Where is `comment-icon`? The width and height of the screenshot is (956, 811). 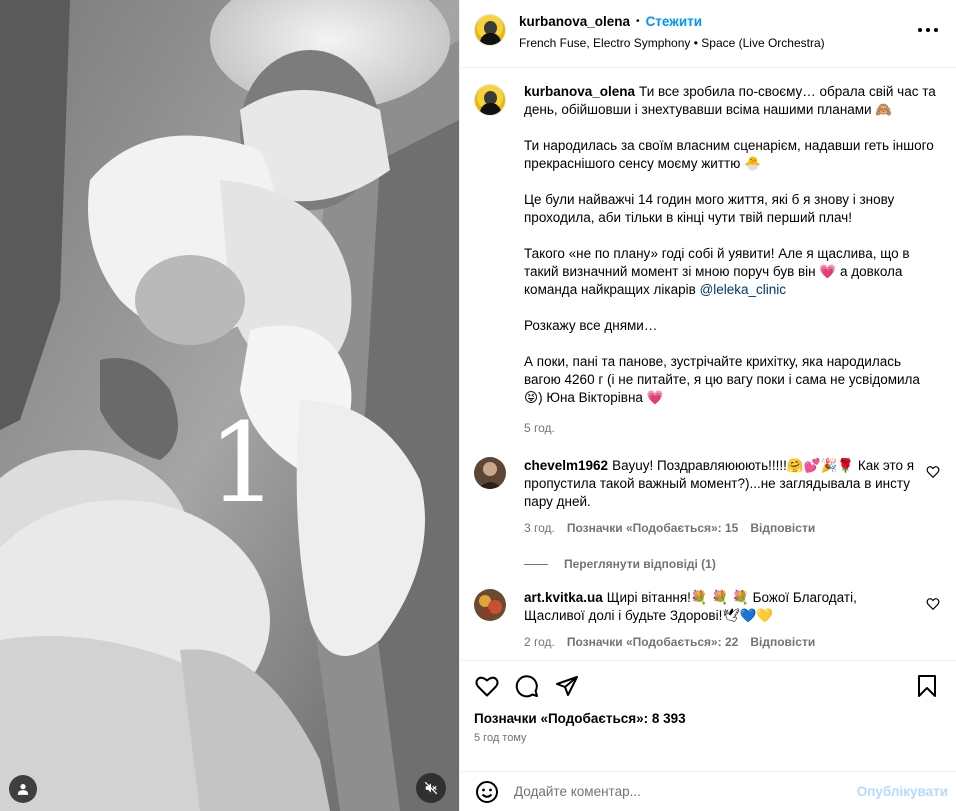 comment-icon is located at coordinates (526, 686).